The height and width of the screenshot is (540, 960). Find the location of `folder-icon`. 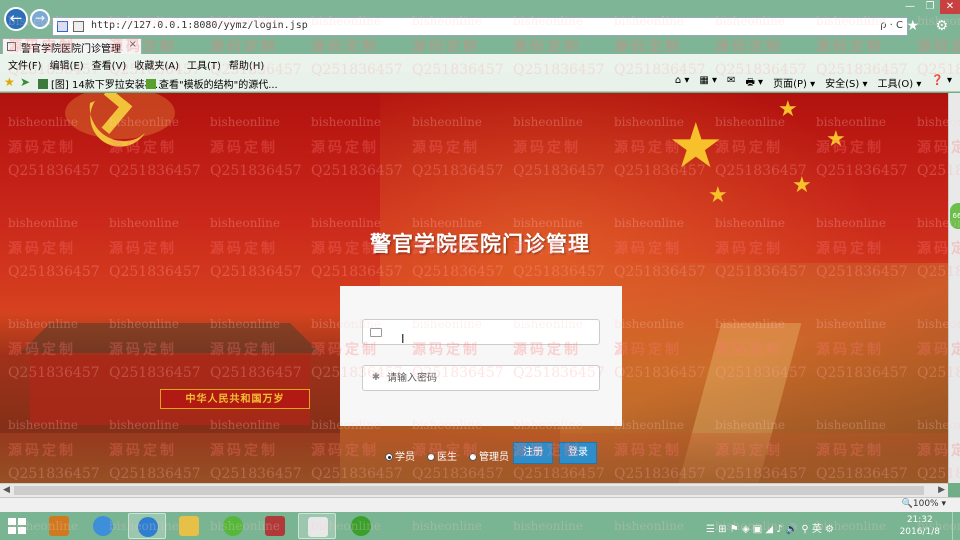

folder-icon is located at coordinates (189, 526).